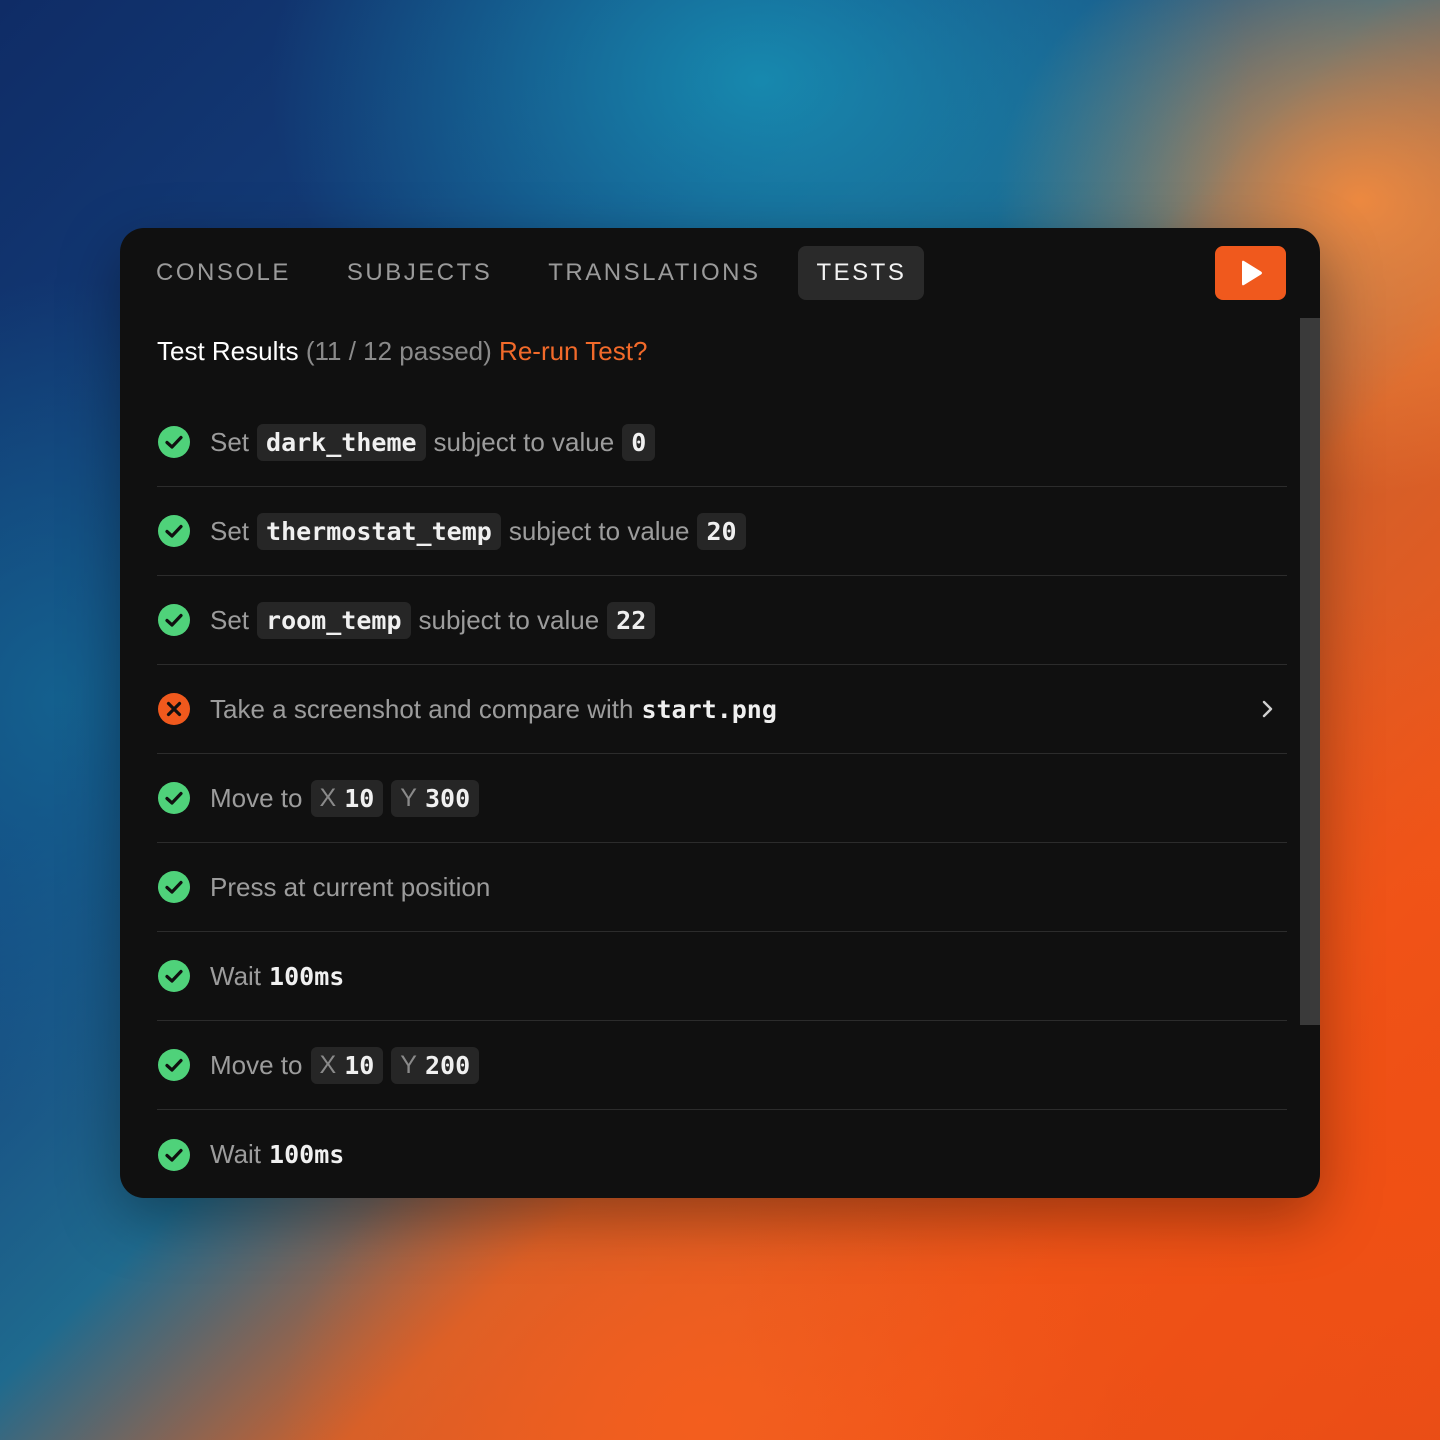  I want to click on test-row: Move to X 10 Y 300, so click(722, 798).